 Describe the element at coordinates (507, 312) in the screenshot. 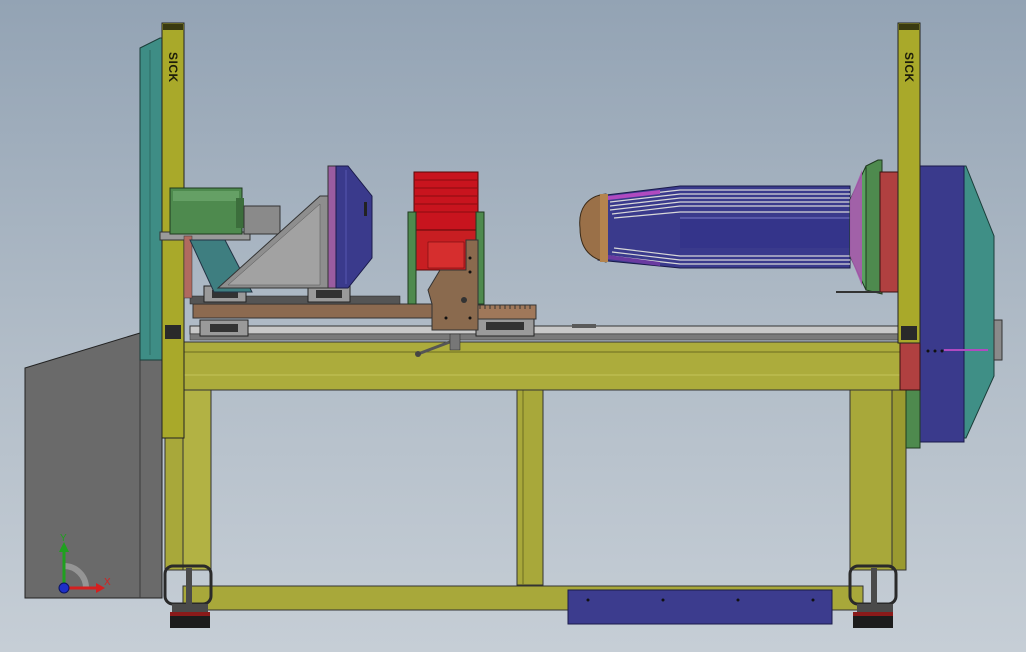

I see `gear-rack` at that location.